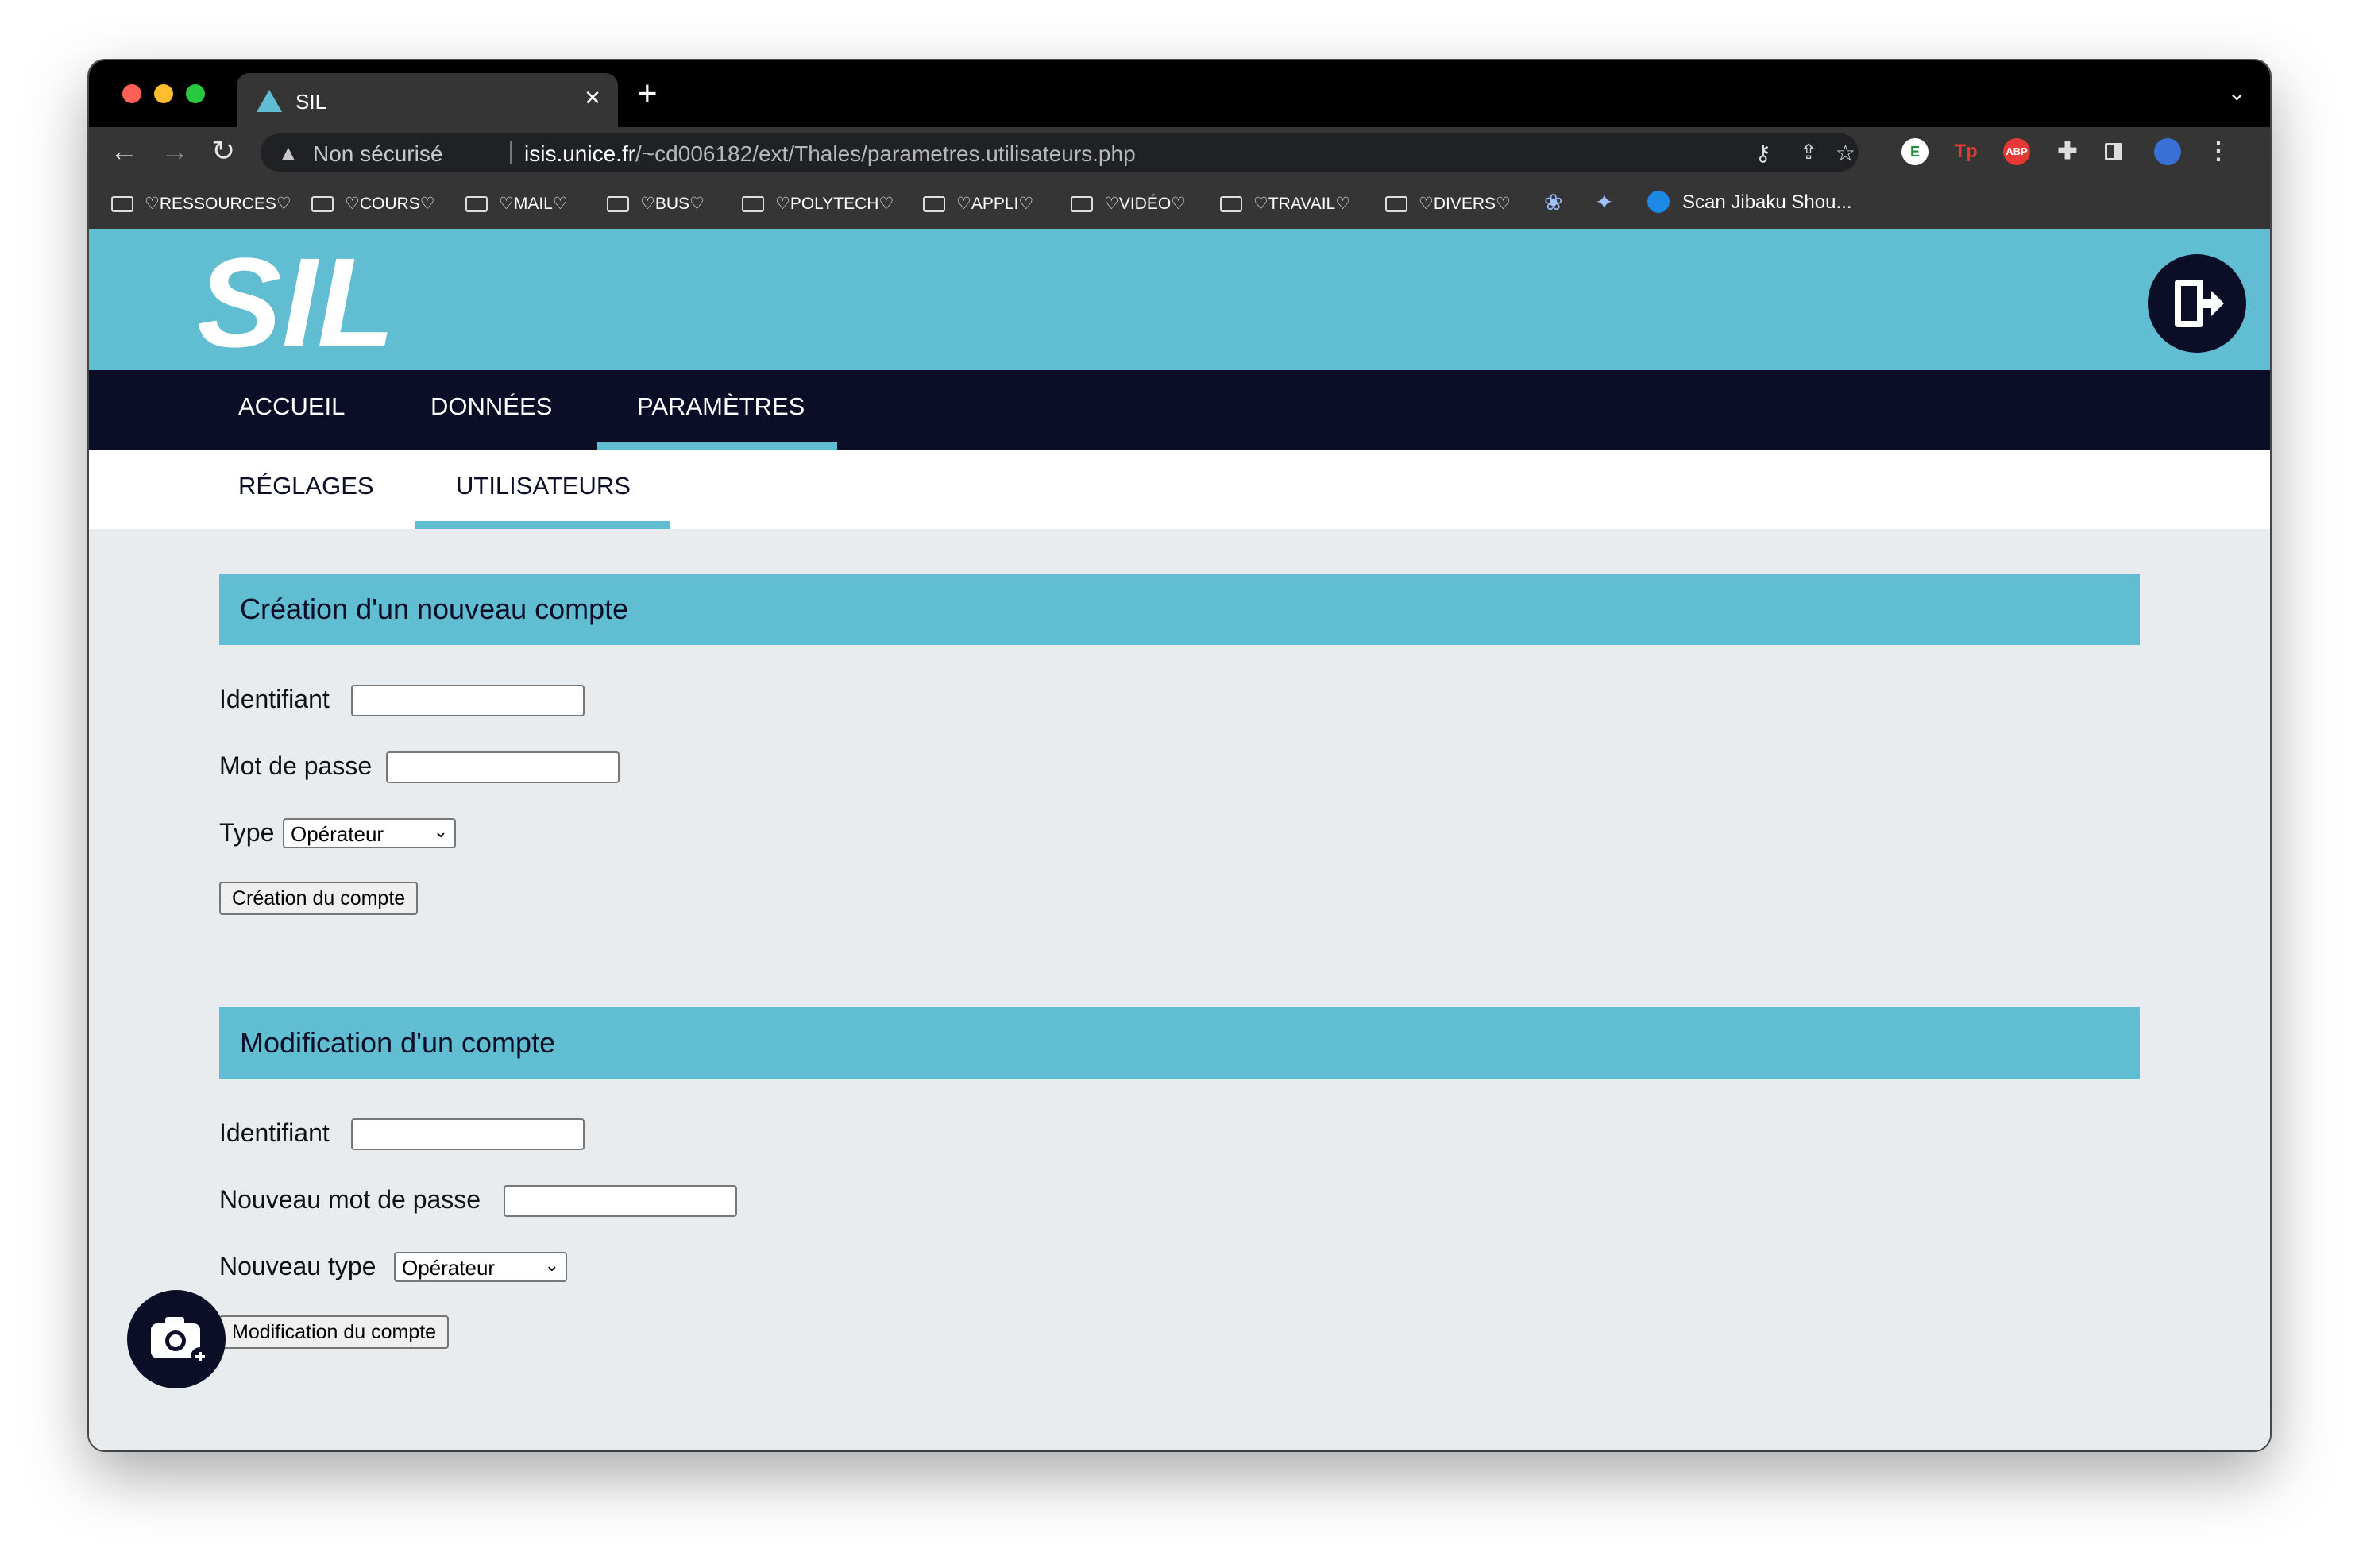 Image resolution: width=2359 pixels, height=1568 pixels. Describe the element at coordinates (269, 101) in the screenshot. I see `triangle-favicon-icon` at that location.